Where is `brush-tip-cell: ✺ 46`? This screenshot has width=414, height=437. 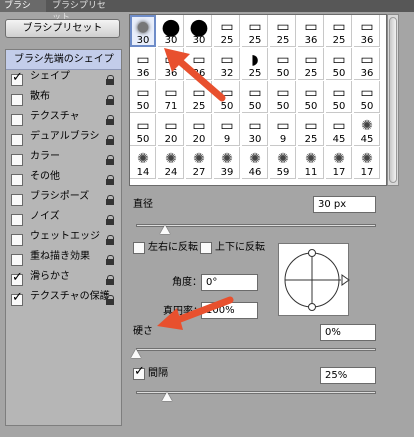 brush-tip-cell: ✺ 46 is located at coordinates (255, 163).